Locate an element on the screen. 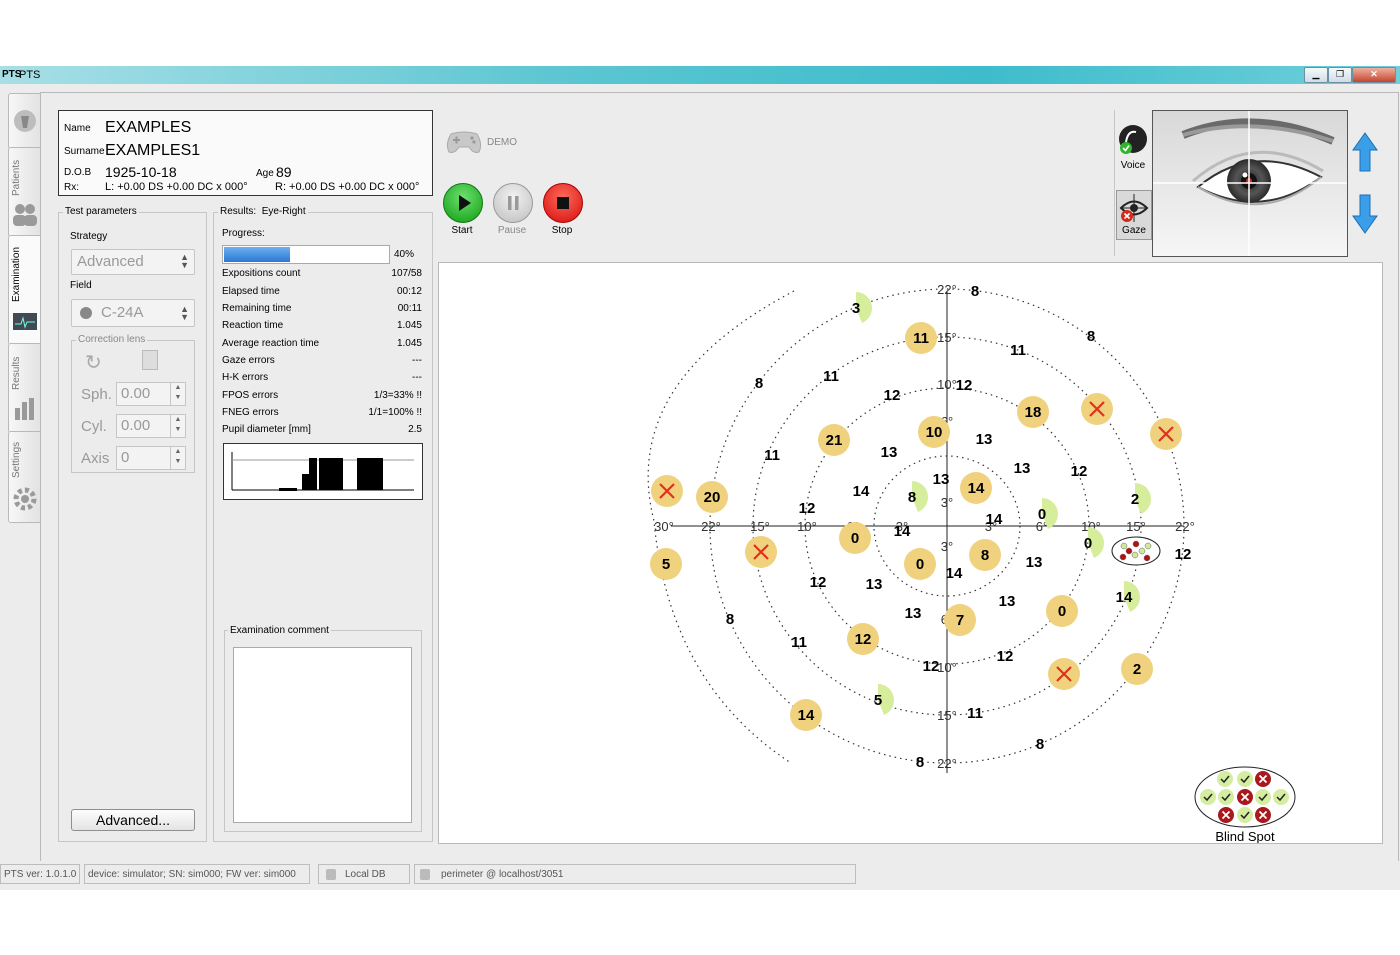 The width and height of the screenshot is (1400, 955). field-label: Field is located at coordinates (81, 285).